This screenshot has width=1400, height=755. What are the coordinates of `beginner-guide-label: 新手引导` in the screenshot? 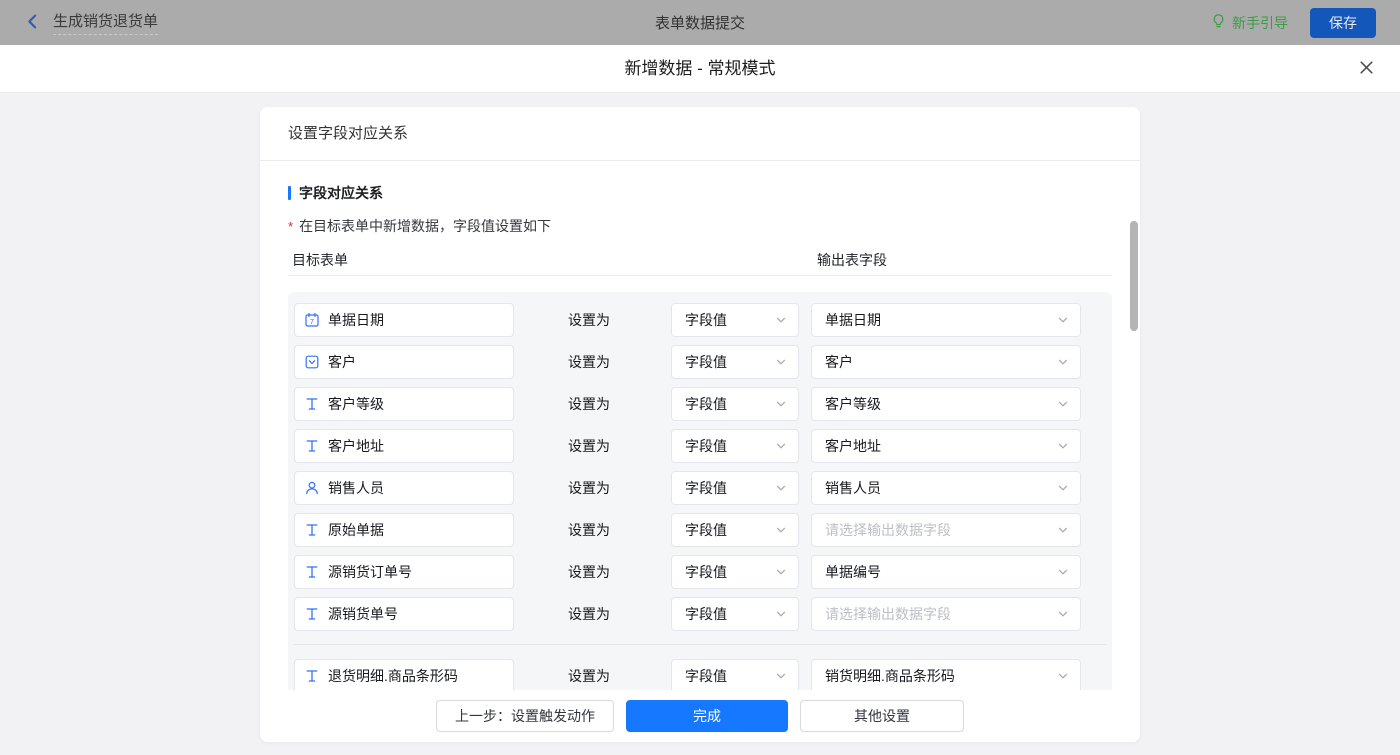 It's located at (1260, 22).